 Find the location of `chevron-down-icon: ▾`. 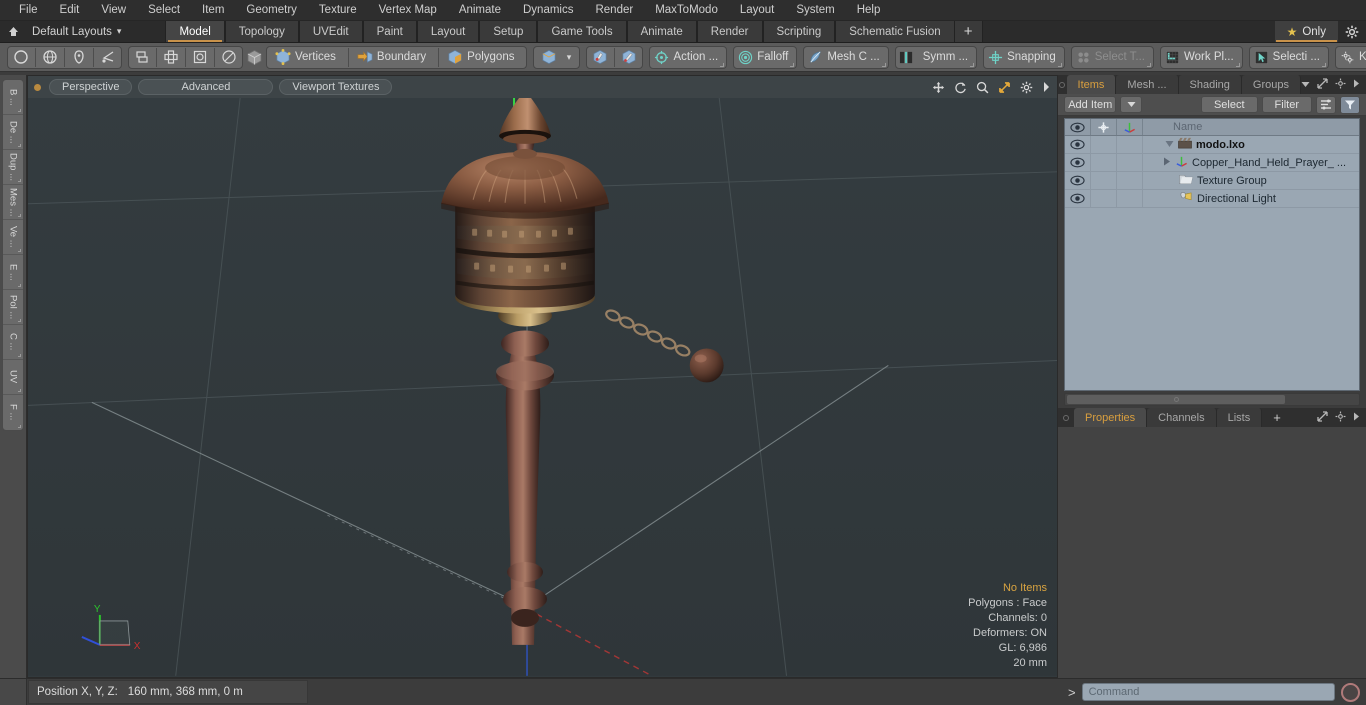

chevron-down-icon: ▾ is located at coordinates (568, 57).